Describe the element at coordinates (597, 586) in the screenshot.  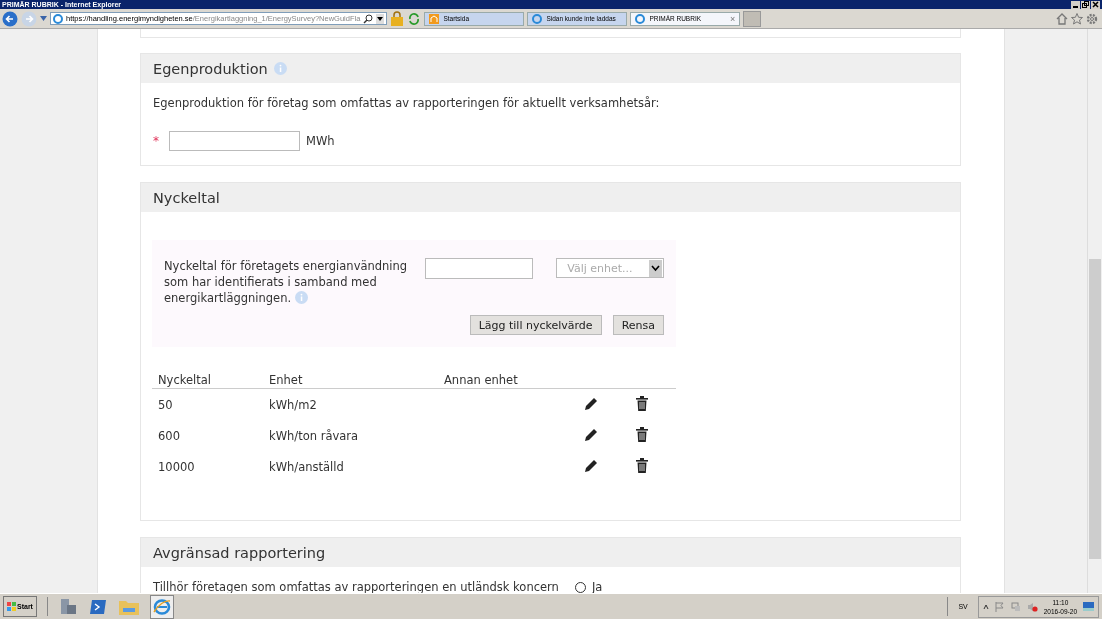
I see `radio-label: Ja` at that location.